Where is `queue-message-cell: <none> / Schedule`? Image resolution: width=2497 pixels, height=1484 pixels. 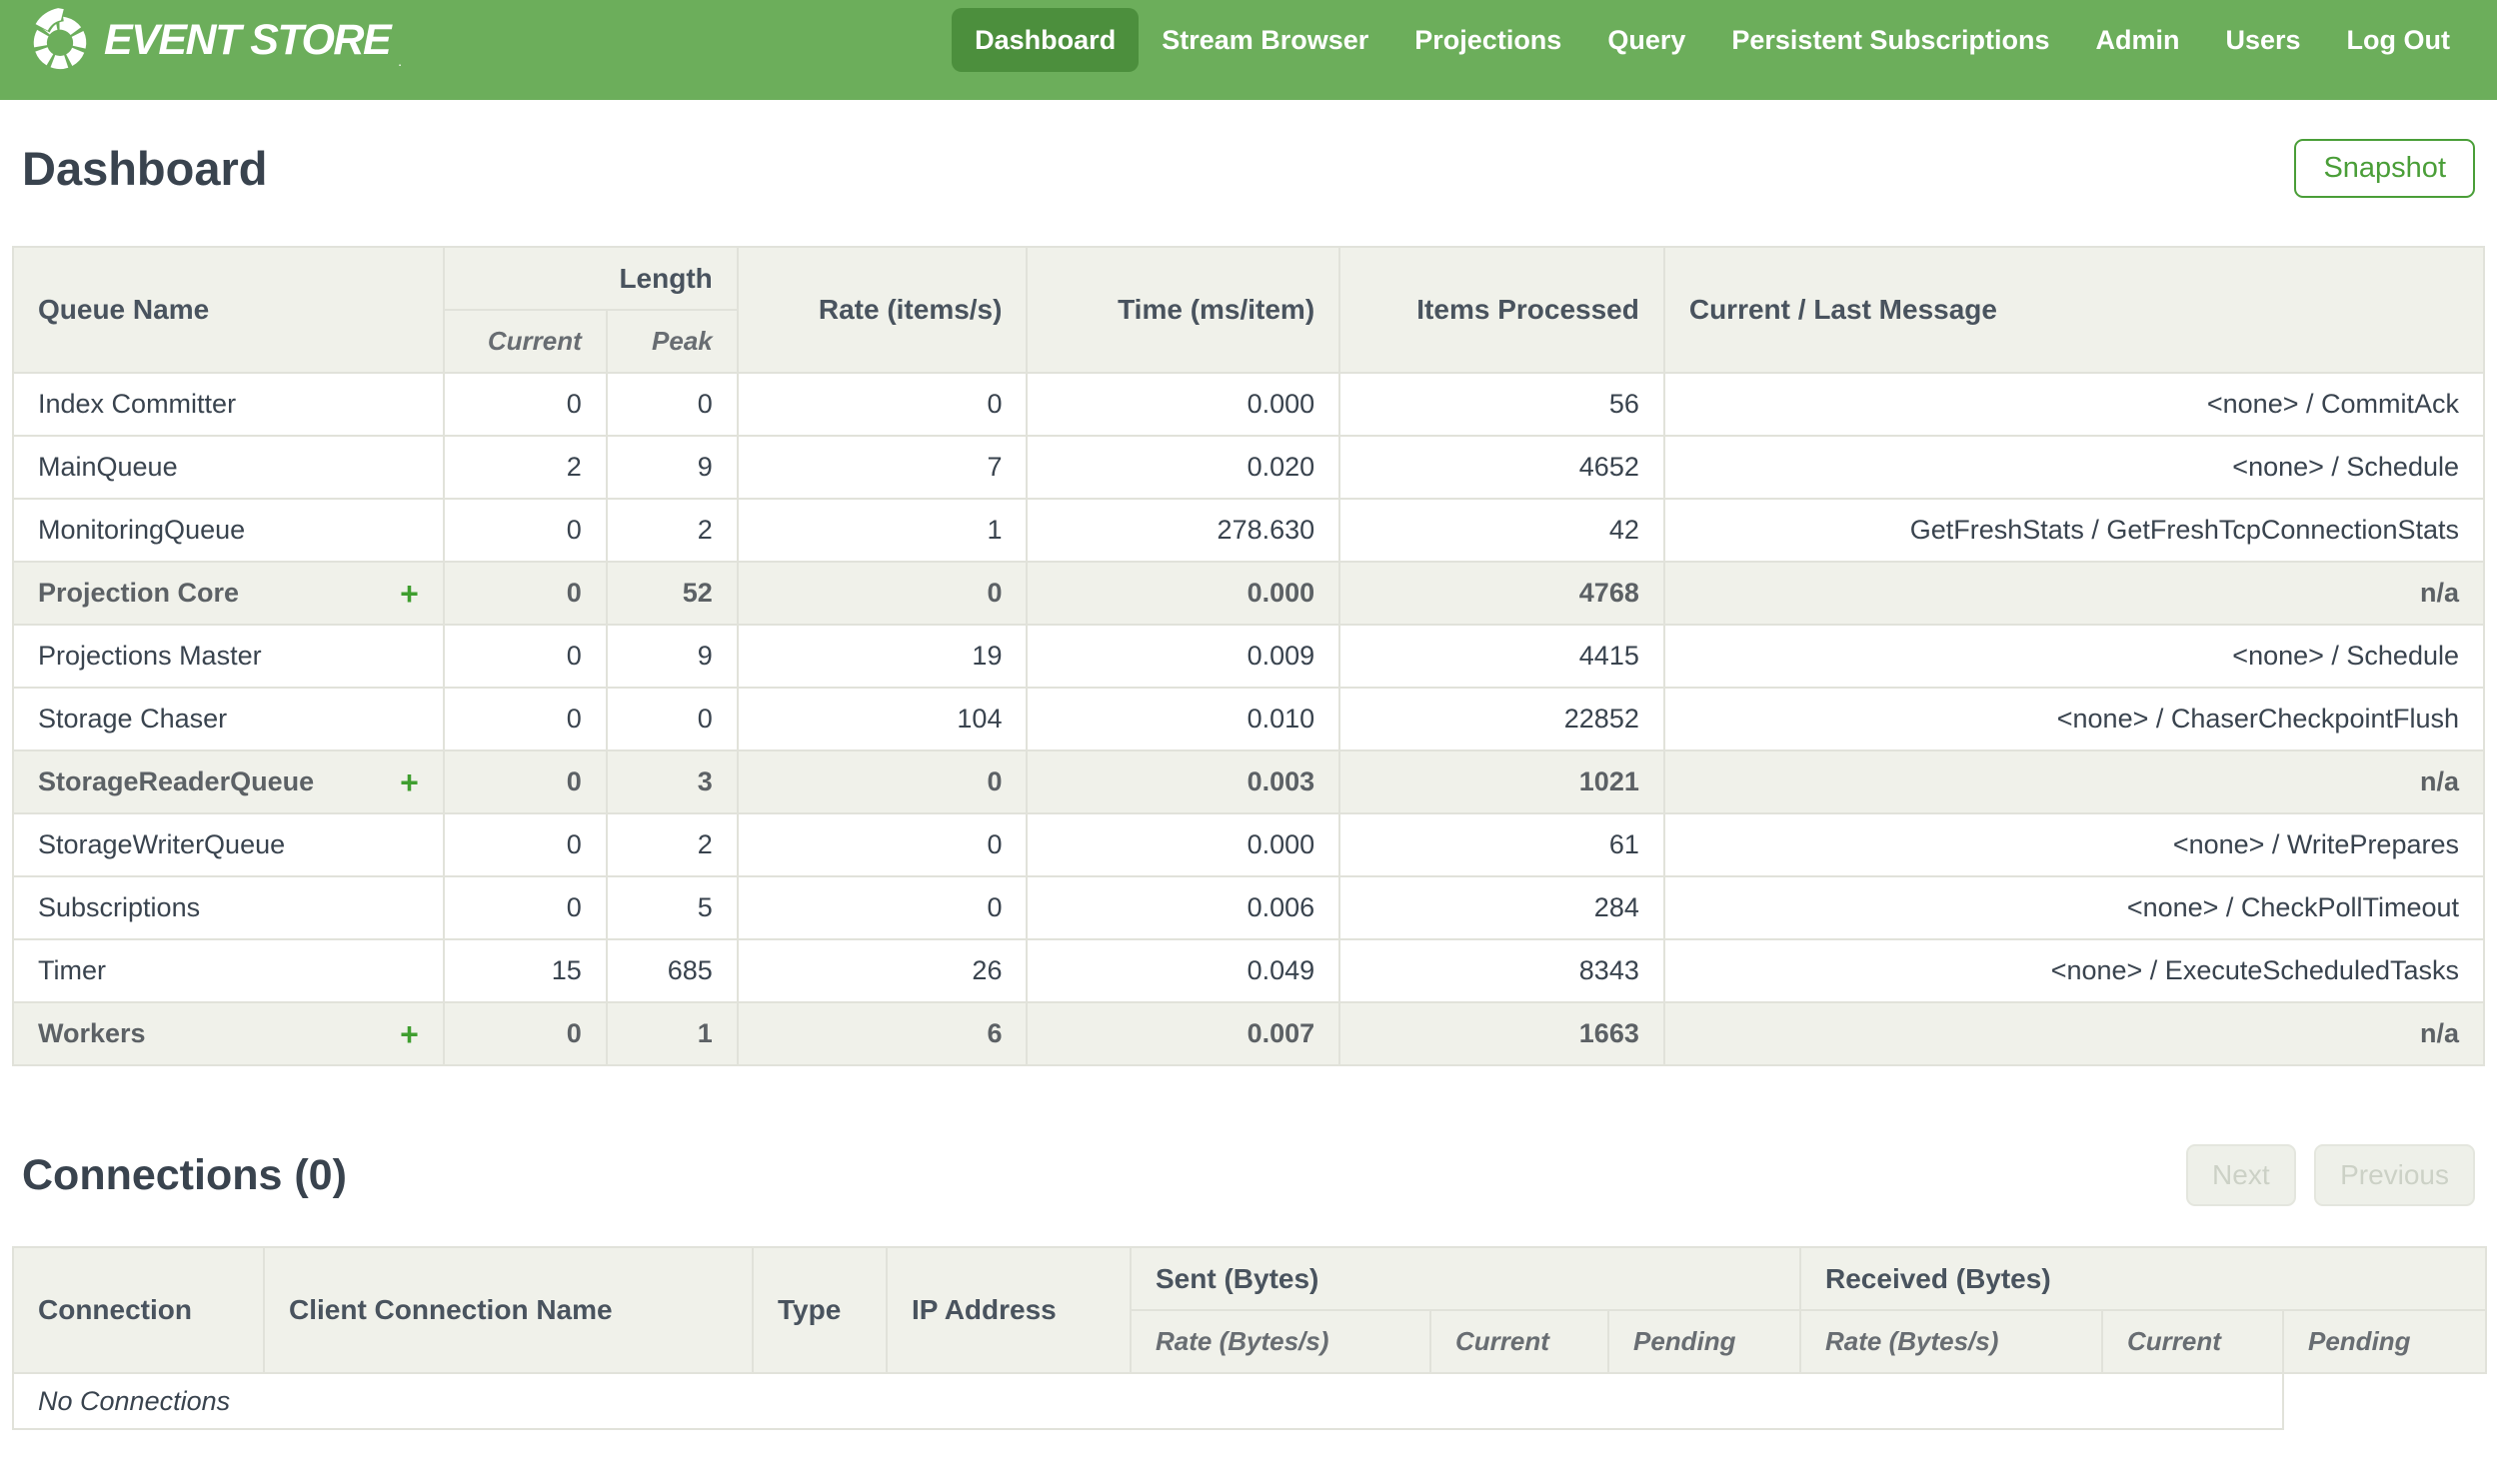 queue-message-cell: <none> / Schedule is located at coordinates (2074, 656).